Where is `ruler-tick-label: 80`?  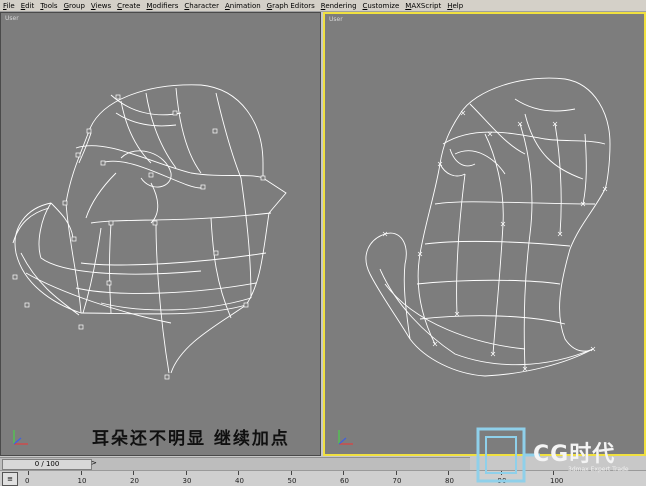 ruler-tick-label: 80 is located at coordinates (449, 481).